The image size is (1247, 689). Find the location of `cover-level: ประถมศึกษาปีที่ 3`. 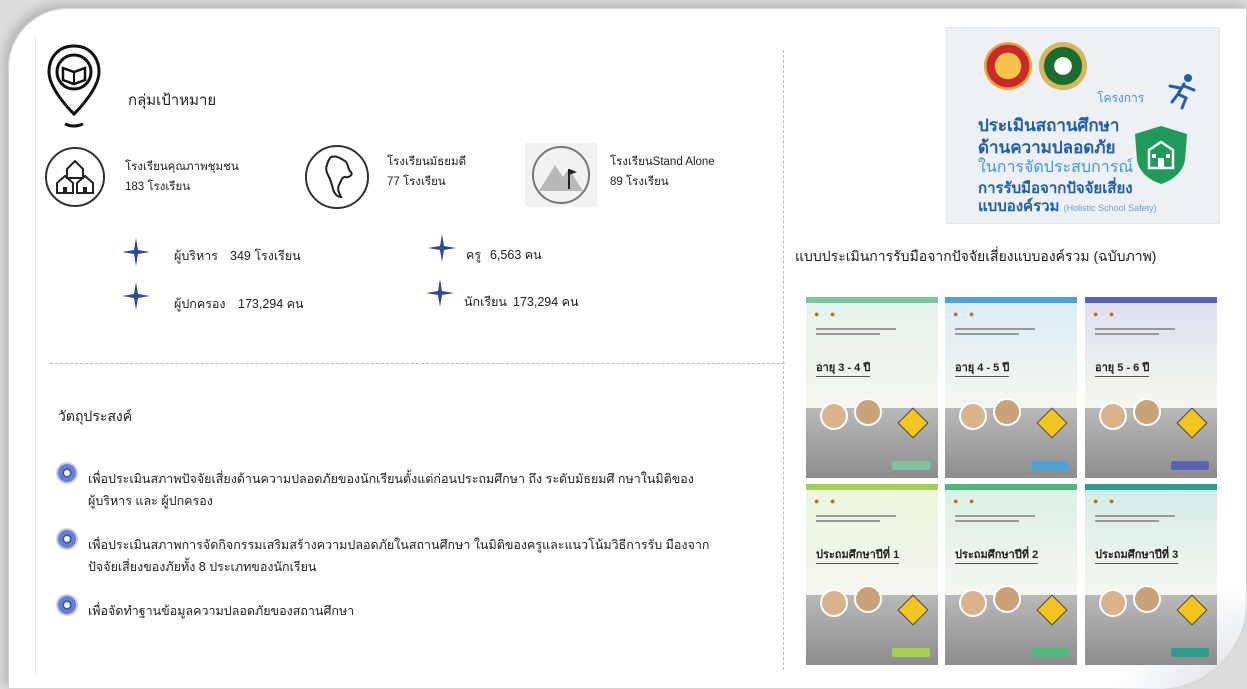

cover-level: ประถมศึกษาปีที่ 3 is located at coordinates (1137, 554).